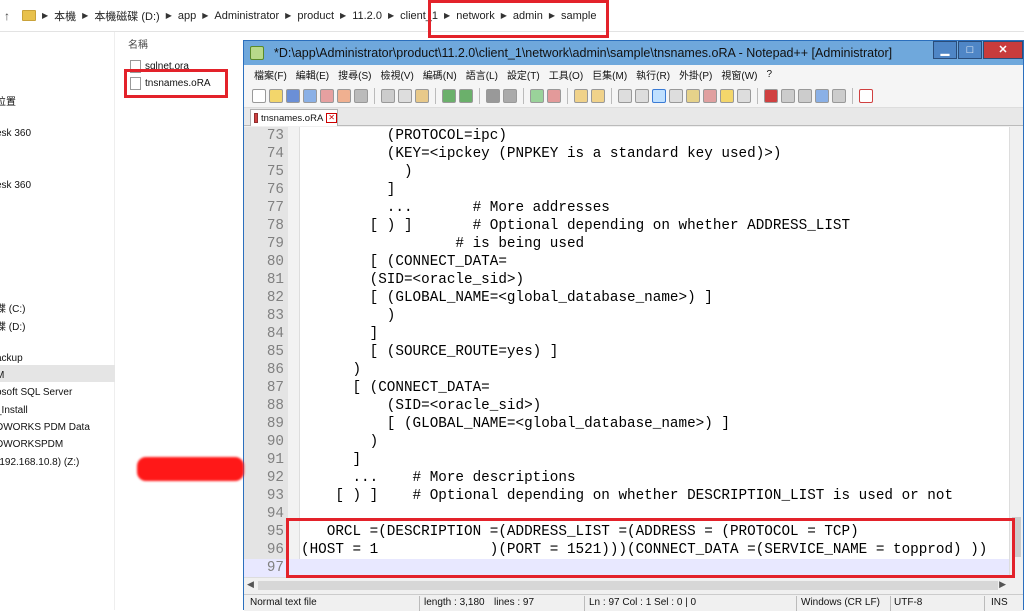 This screenshot has height=611, width=1024. Describe the element at coordinates (246, 16) in the screenshot. I see `breadcrumb-administrator: Administrator` at that location.